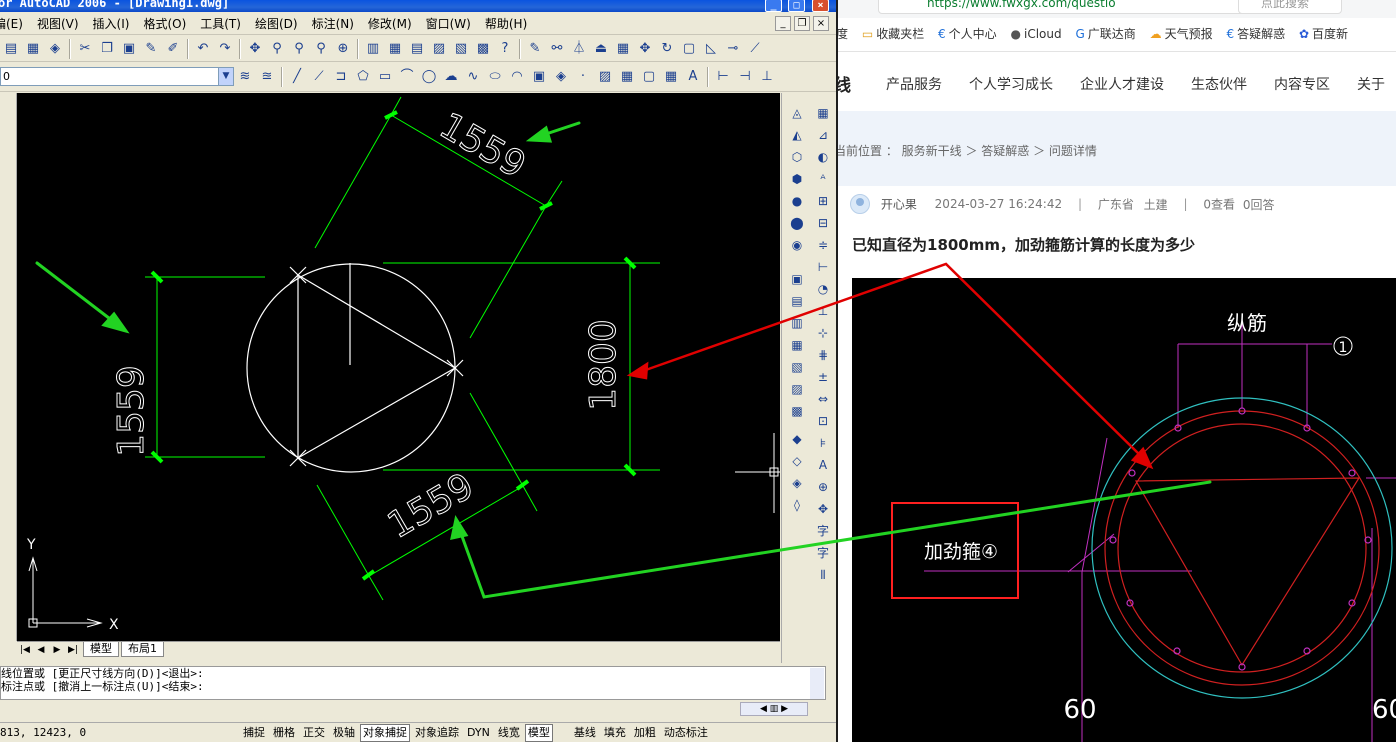 Image resolution: width=1396 pixels, height=742 pixels. Describe the element at coordinates (297, 77) in the screenshot. I see `line-icon: ╱` at that location.